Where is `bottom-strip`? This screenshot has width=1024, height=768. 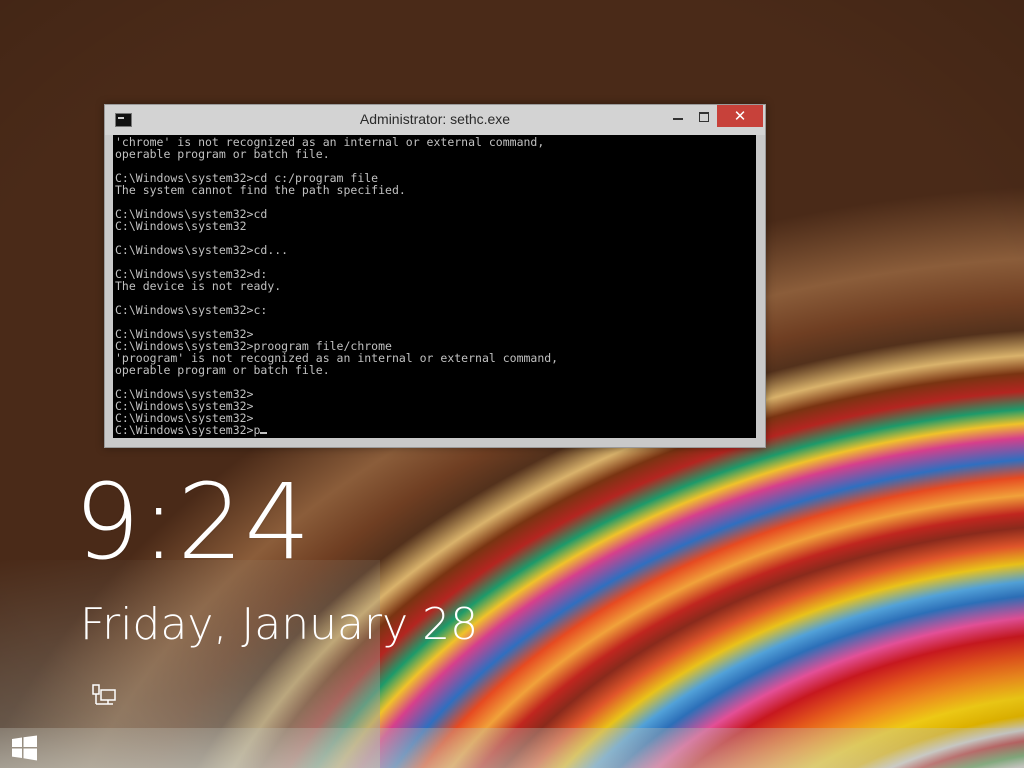
bottom-strip is located at coordinates (512, 748).